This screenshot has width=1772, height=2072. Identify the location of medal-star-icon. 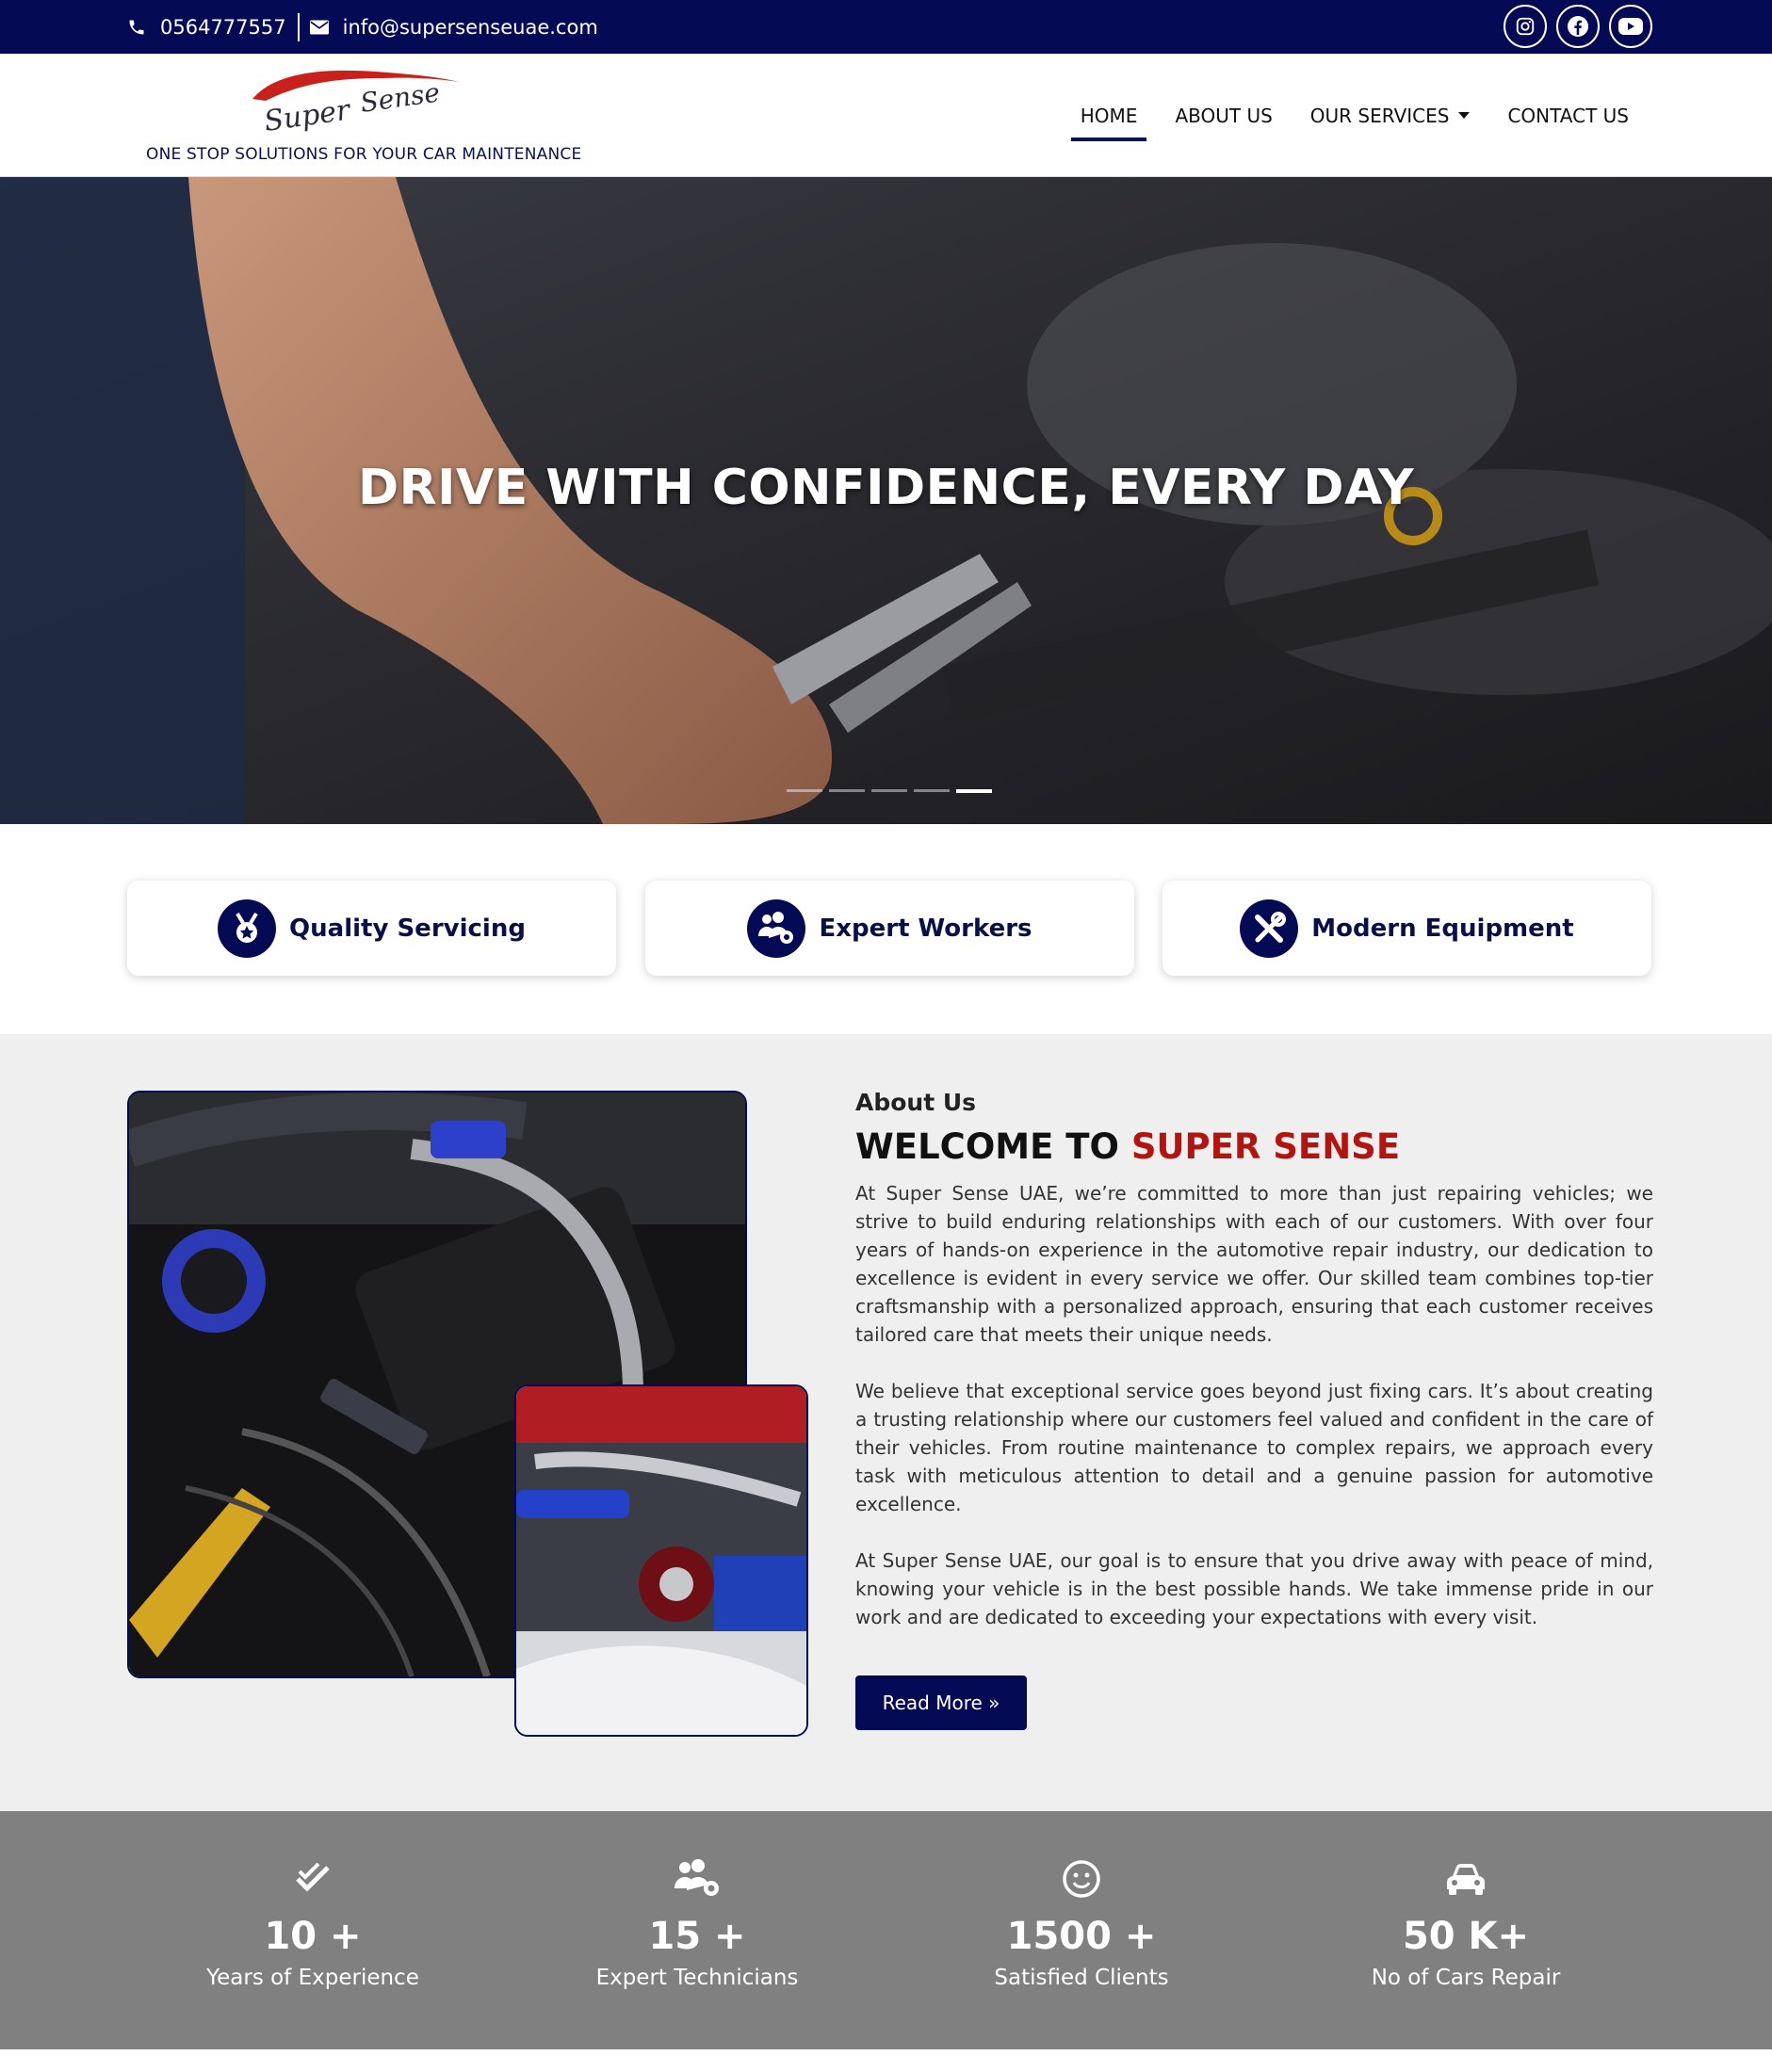
(248, 928).